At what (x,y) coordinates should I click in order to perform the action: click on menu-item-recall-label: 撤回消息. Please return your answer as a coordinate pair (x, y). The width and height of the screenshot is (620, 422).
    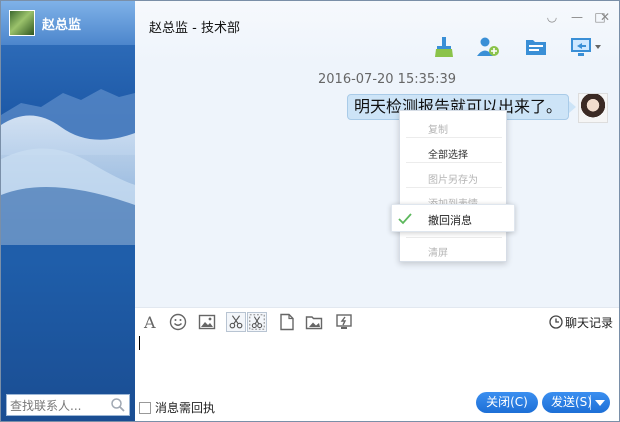
    Looking at the image, I should click on (450, 220).